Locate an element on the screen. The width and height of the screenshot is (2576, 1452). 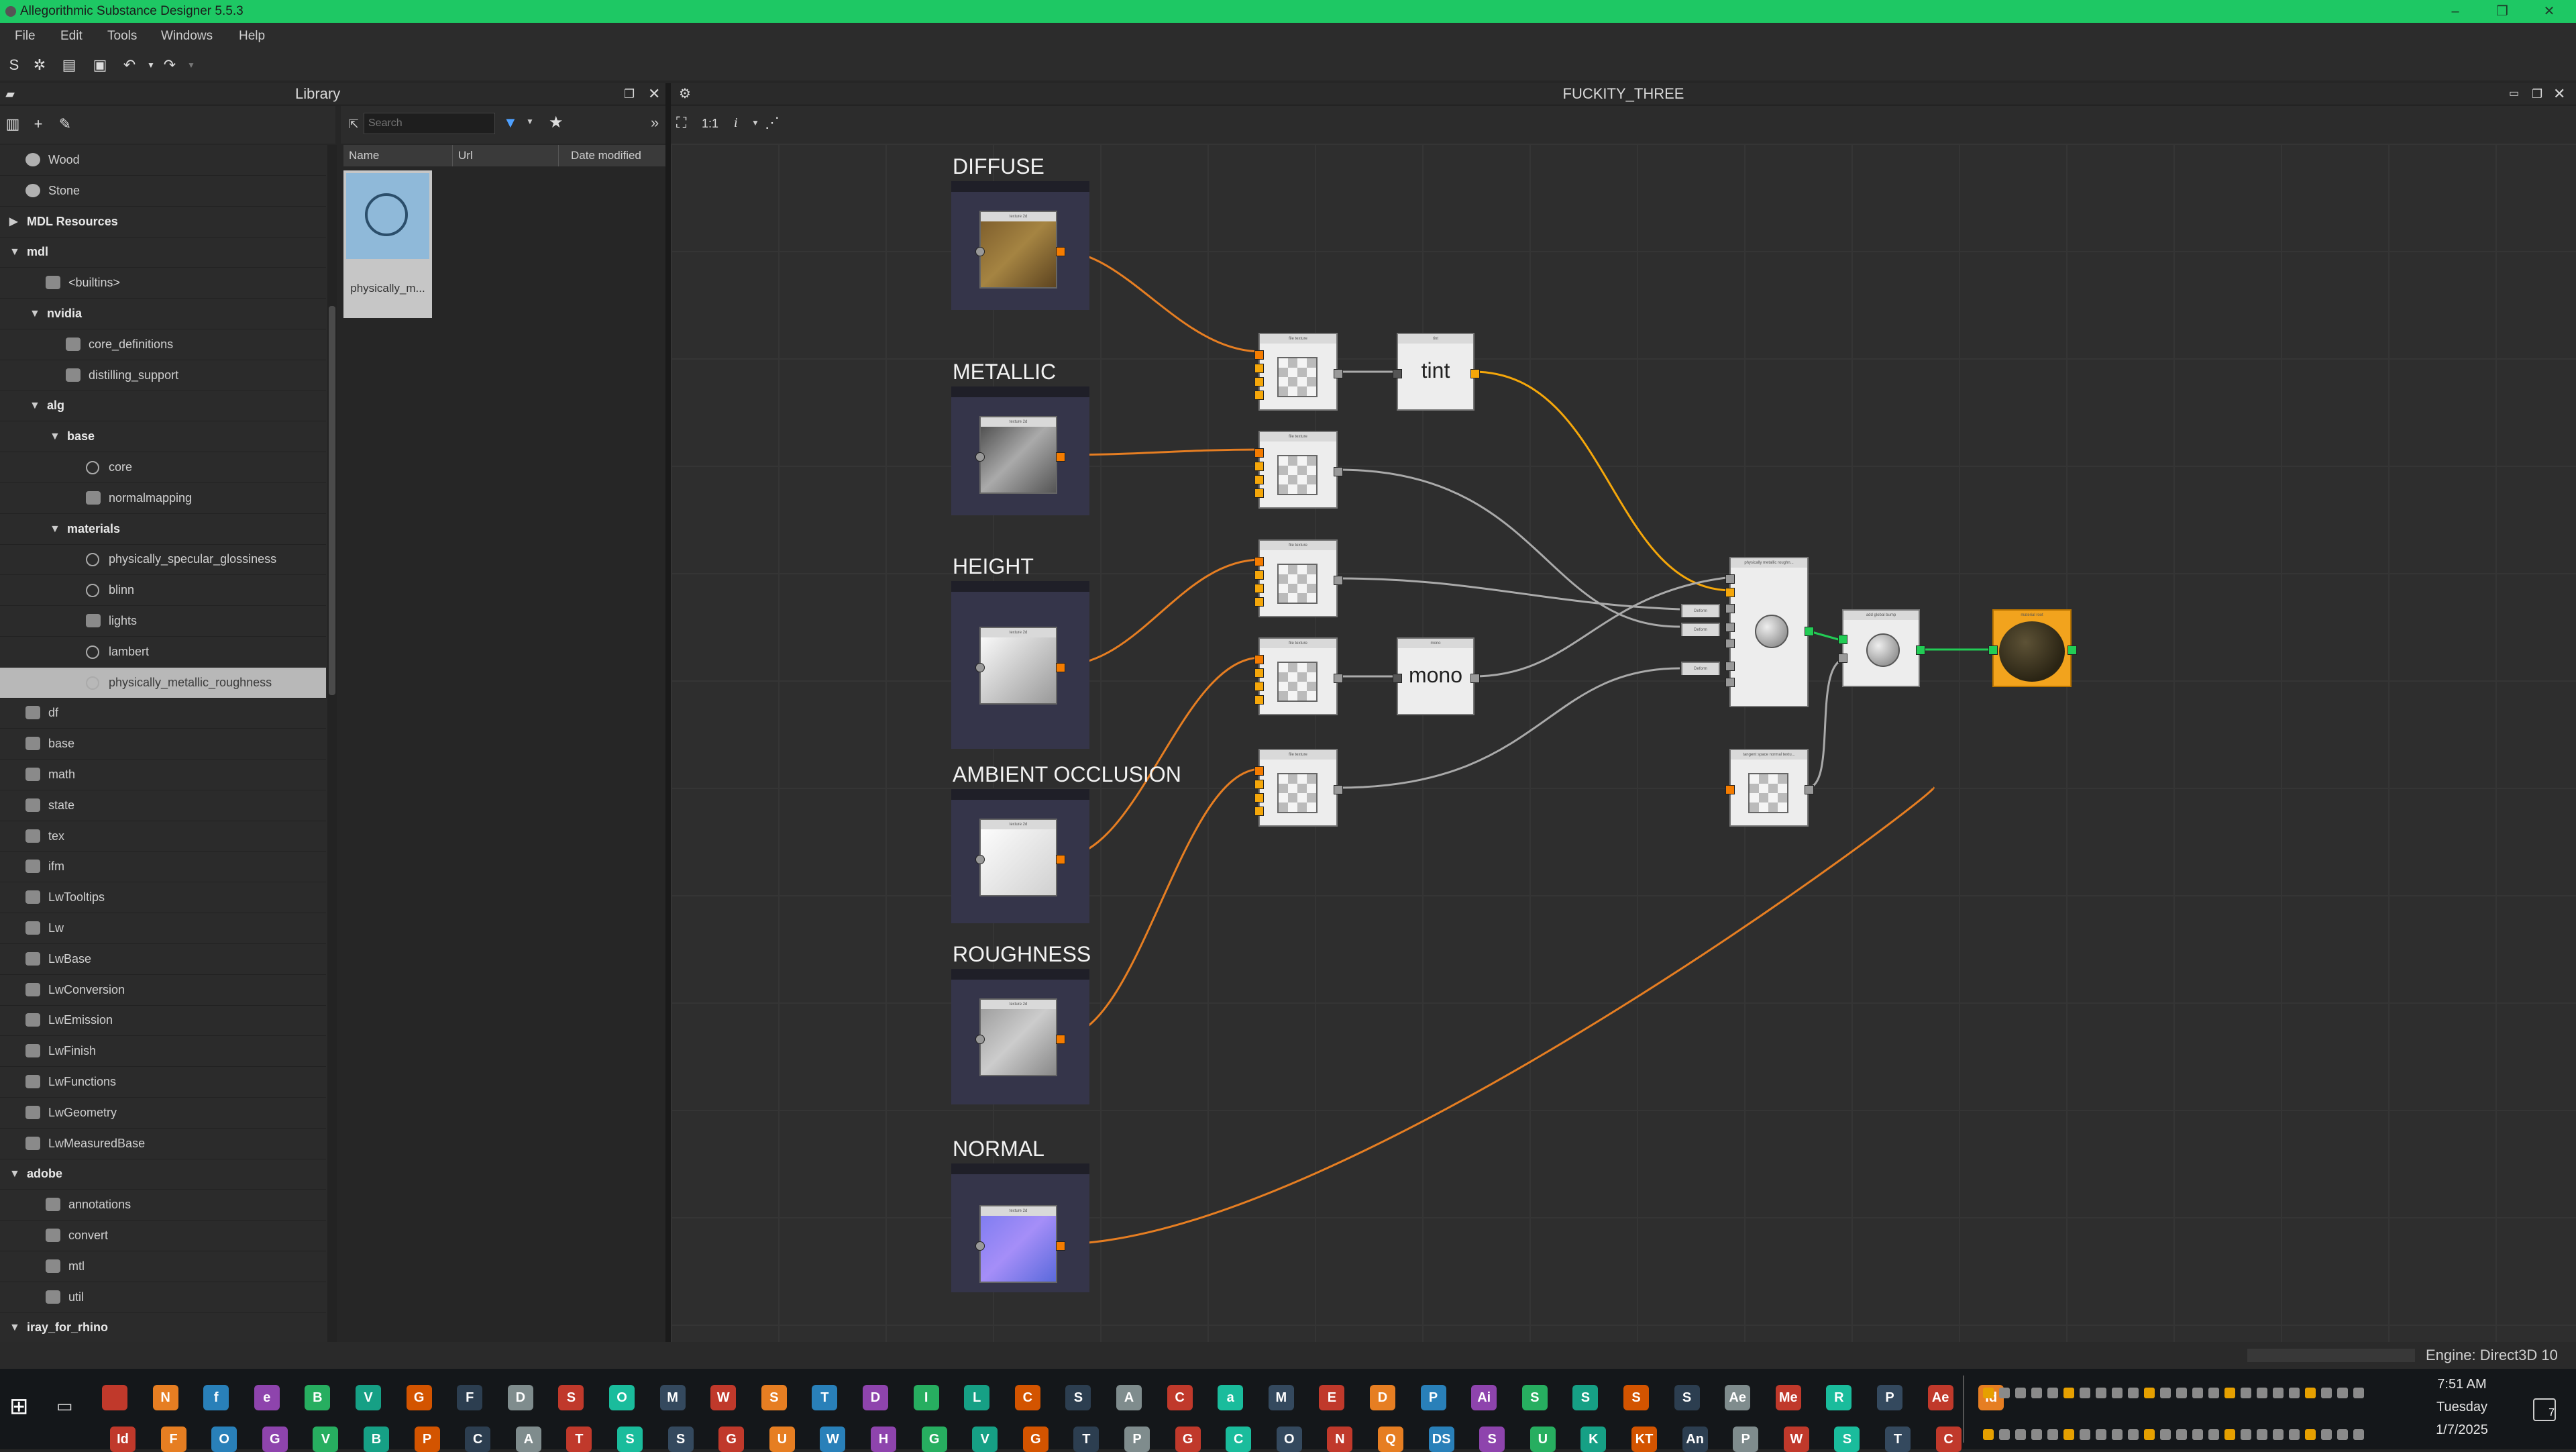
taskbar-app-icon: P is located at coordinates (427, 1439).